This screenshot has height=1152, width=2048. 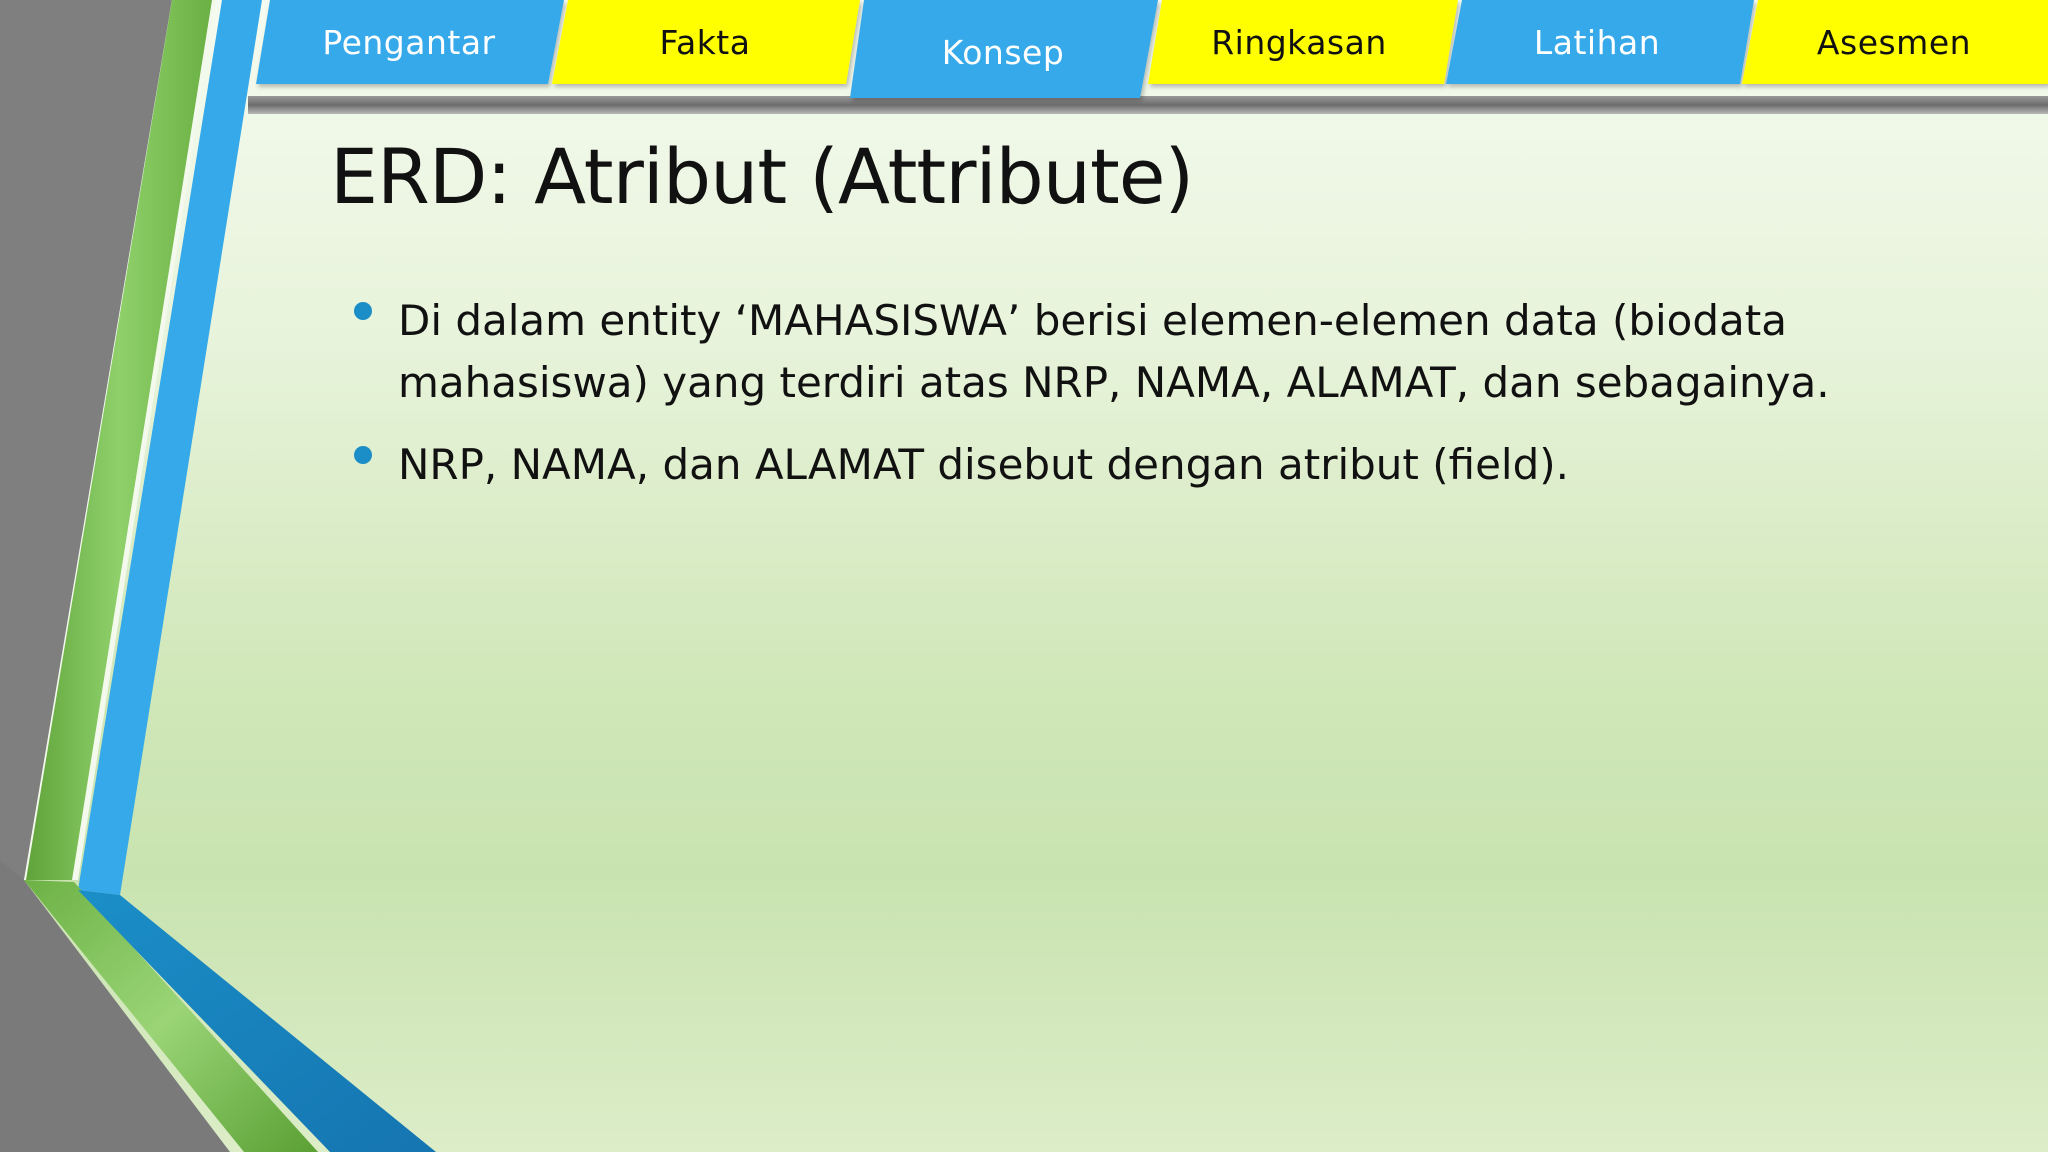 I want to click on tab-fakta: Fakta, so click(x=705, y=42).